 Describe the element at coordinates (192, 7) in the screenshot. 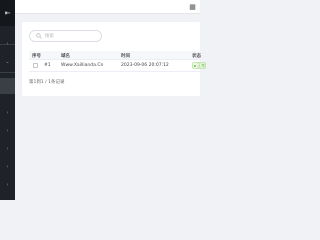

I see `fullscreen-icon: ▦` at that location.